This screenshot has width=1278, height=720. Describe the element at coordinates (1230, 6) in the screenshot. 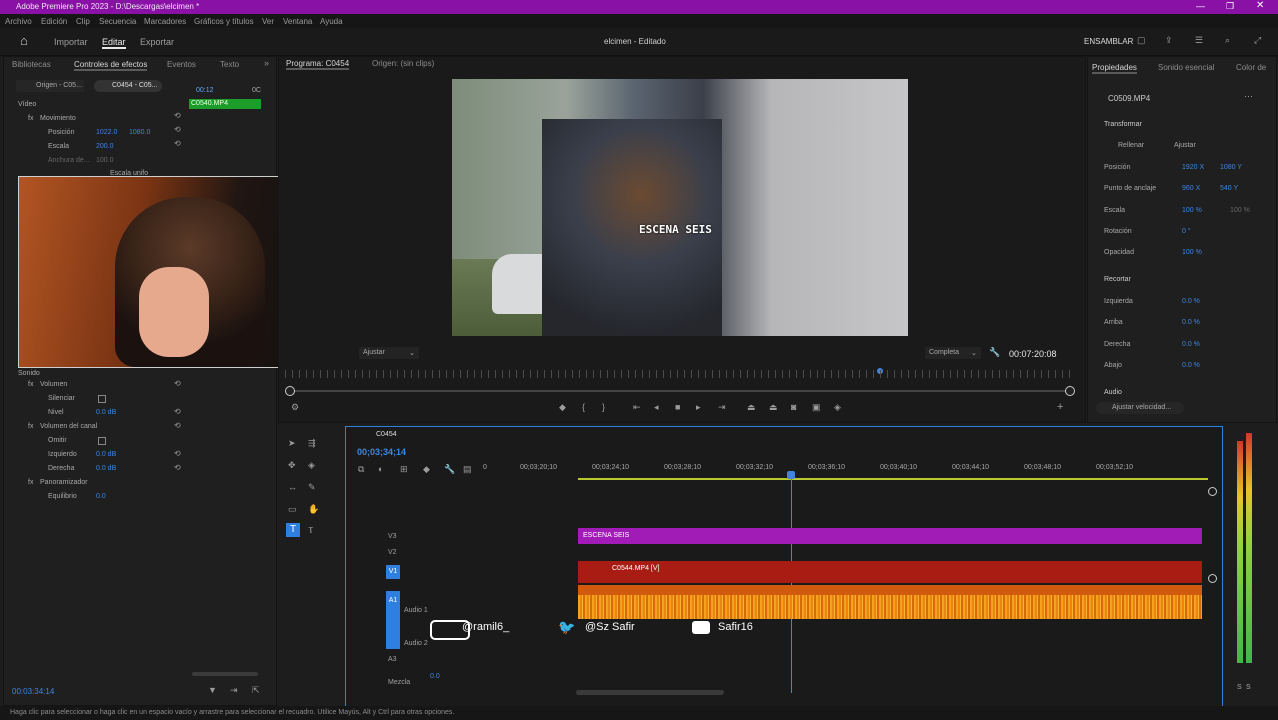

I see `maximize-icon: ❐` at that location.